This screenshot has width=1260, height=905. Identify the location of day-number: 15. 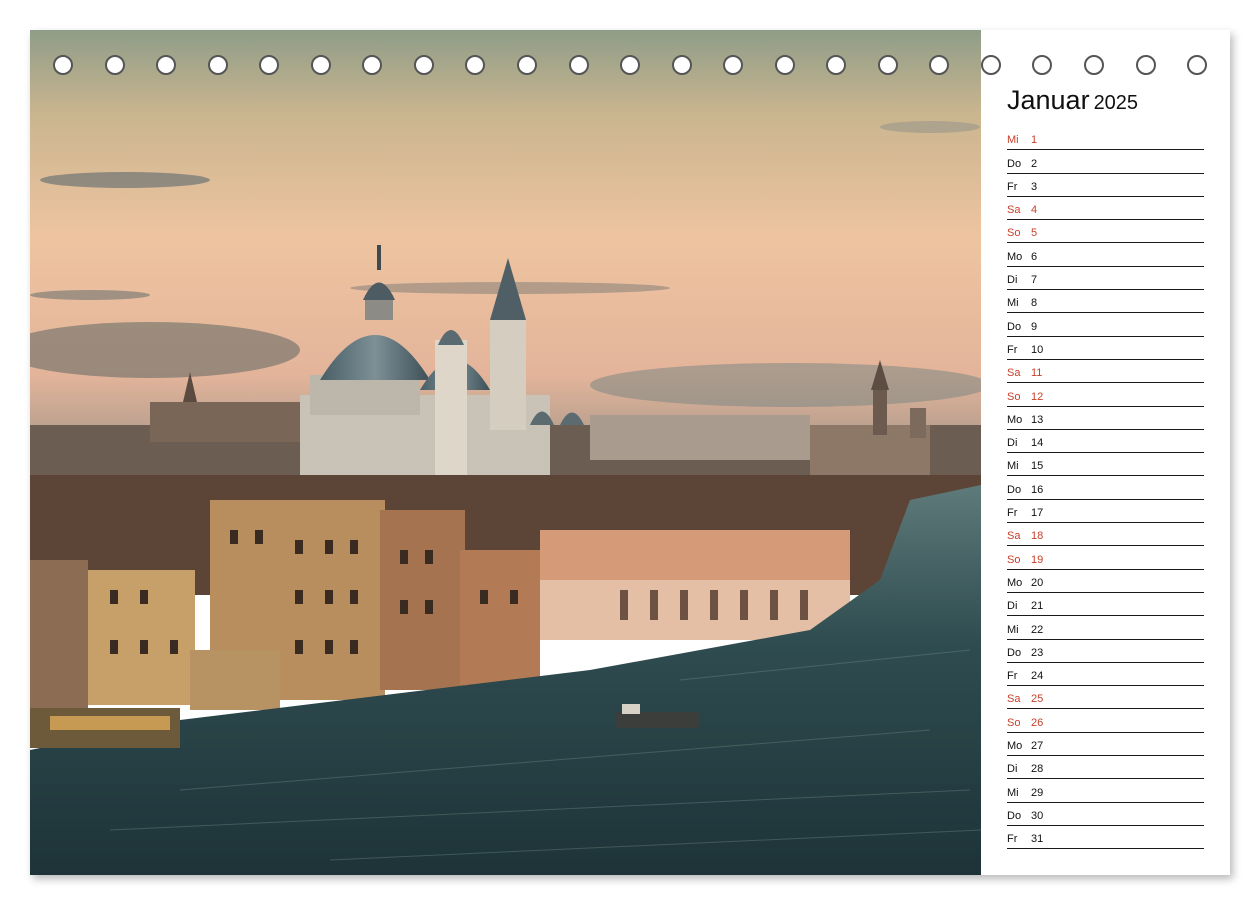
(1037, 466).